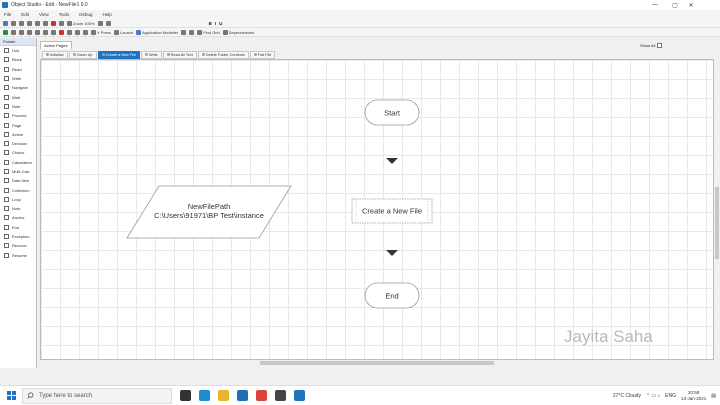 The width and height of the screenshot is (720, 405). Describe the element at coordinates (29, 32) in the screenshot. I see `step-button` at that location.